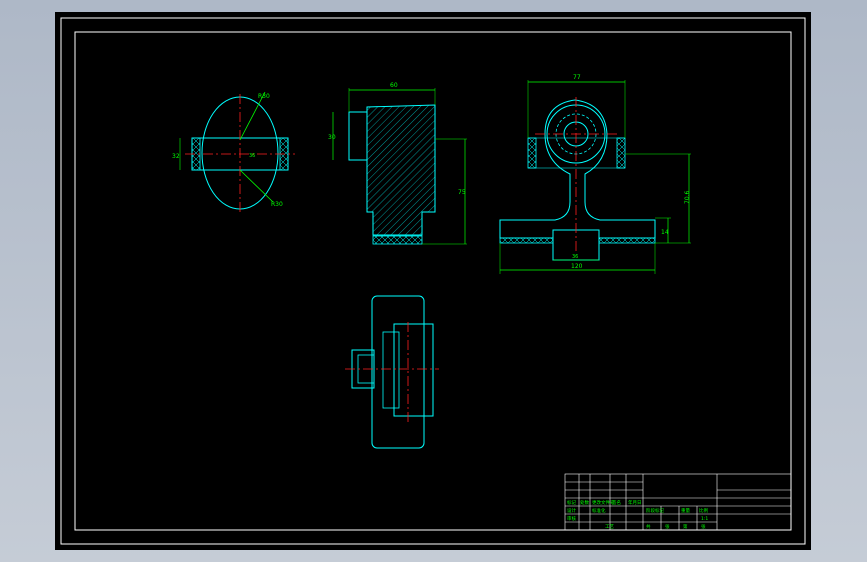 Image resolution: width=867 pixels, height=562 pixels. Describe the element at coordinates (575, 257) in the screenshot. I see `dim-neck-width: 36` at that location.